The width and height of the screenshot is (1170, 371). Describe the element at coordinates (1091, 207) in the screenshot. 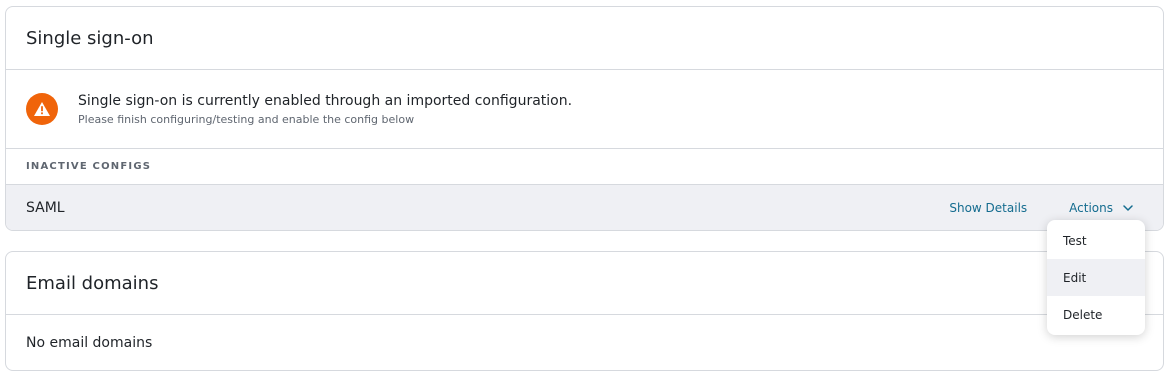

I see `actions-label: Actions` at that location.